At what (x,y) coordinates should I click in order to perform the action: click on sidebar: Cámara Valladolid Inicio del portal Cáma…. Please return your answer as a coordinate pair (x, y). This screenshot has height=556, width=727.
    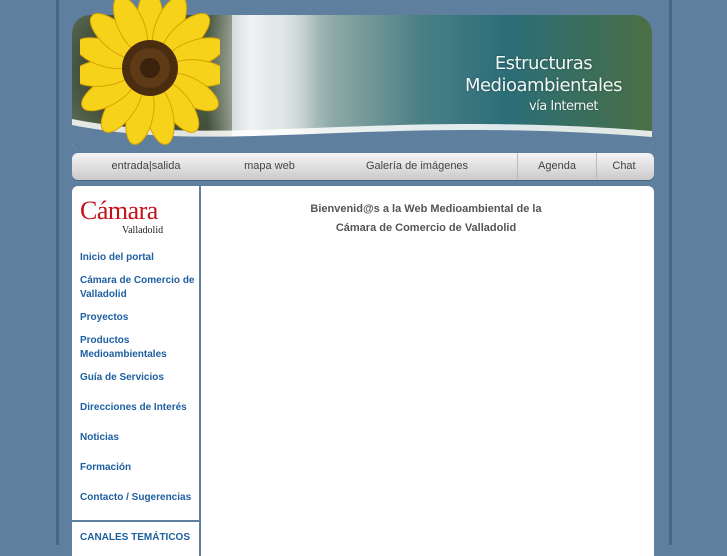
    Looking at the image, I should click on (136, 371).